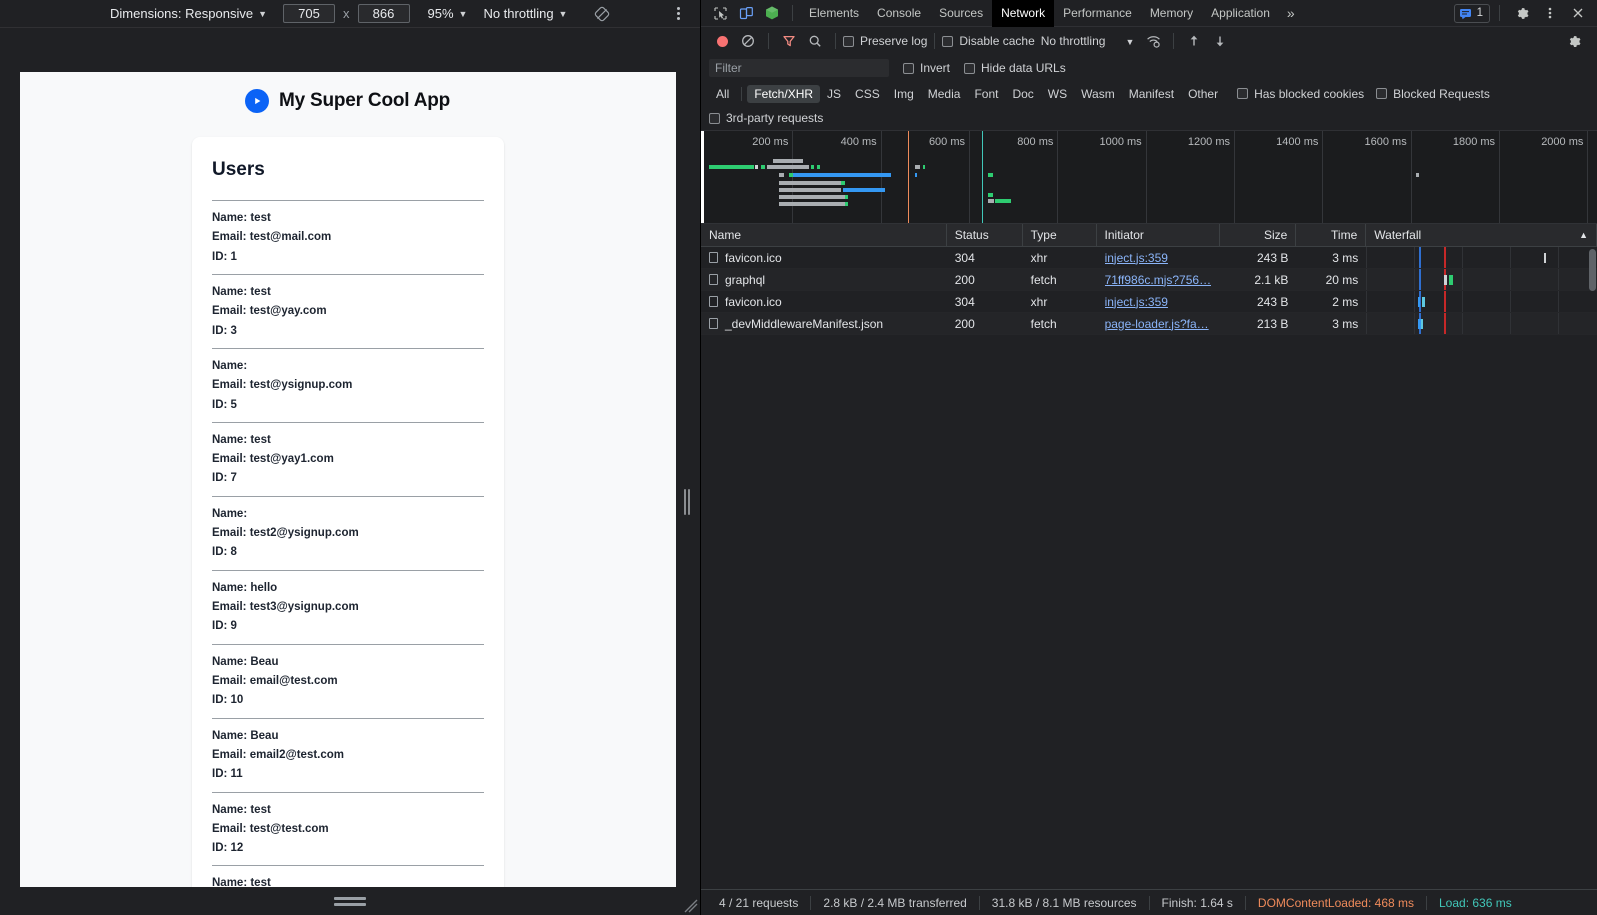 The image size is (1597, 915). Describe the element at coordinates (1345, 301) in the screenshot. I see `cell-time: 2 ms` at that location.